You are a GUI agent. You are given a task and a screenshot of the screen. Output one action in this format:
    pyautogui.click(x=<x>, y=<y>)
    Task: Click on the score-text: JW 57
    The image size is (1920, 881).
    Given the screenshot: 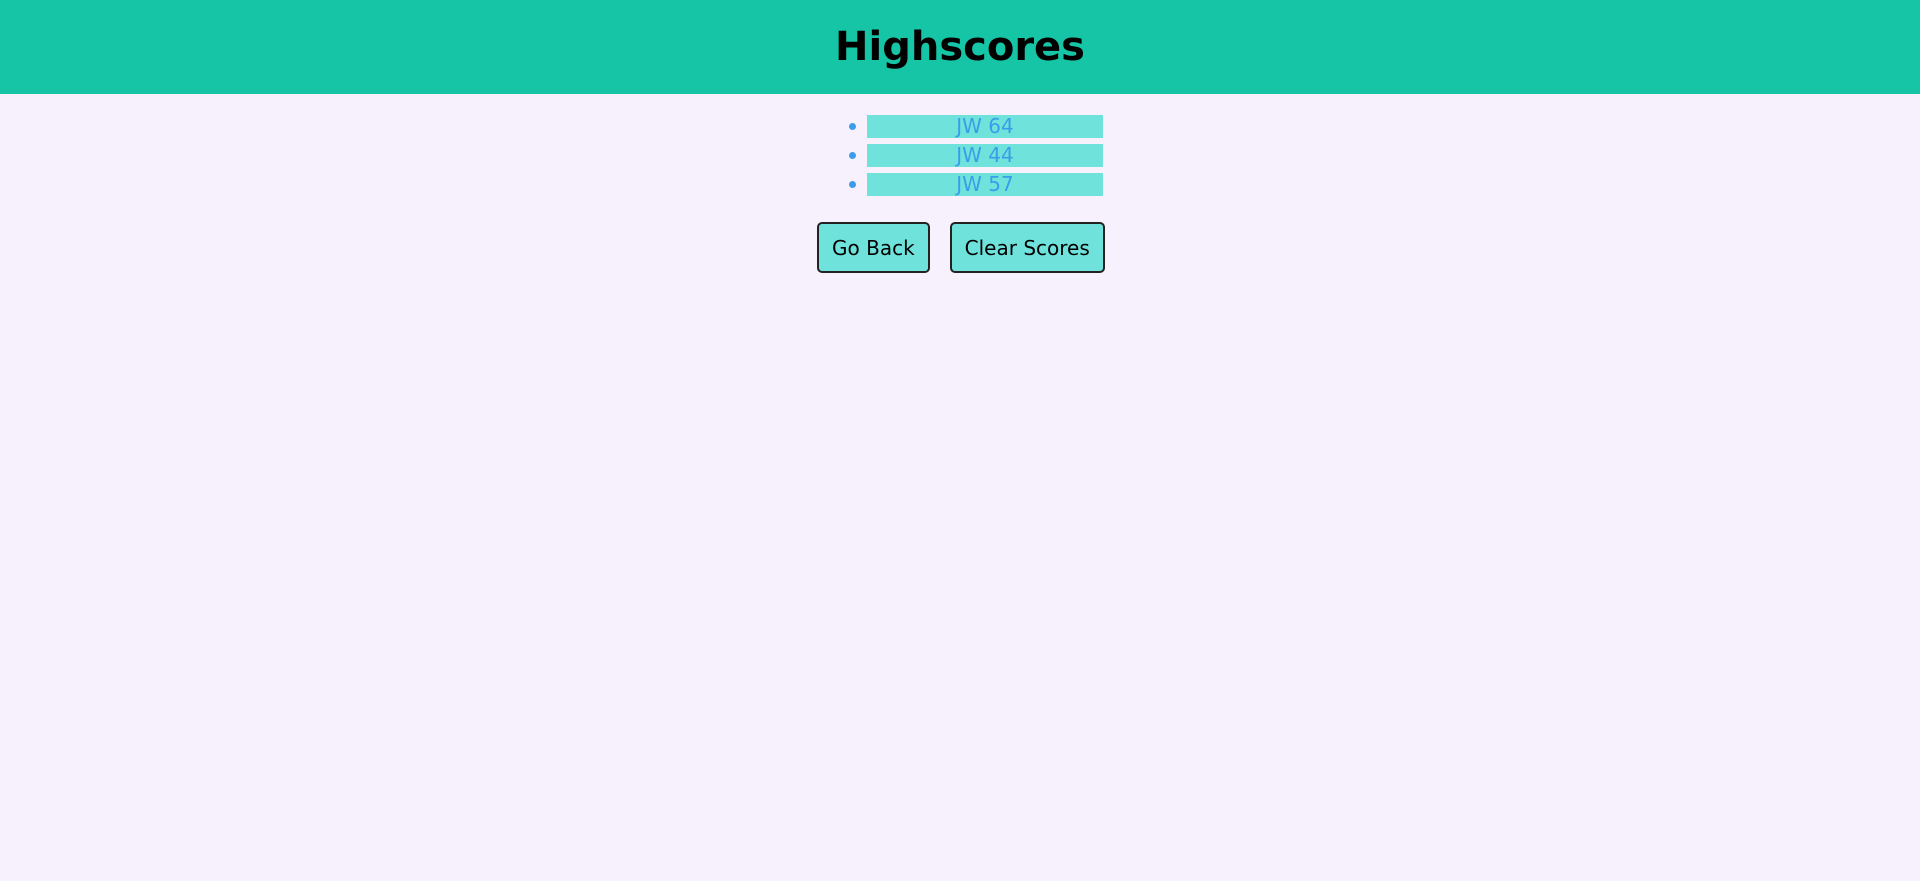 What is the action you would take?
    pyautogui.click(x=985, y=184)
    